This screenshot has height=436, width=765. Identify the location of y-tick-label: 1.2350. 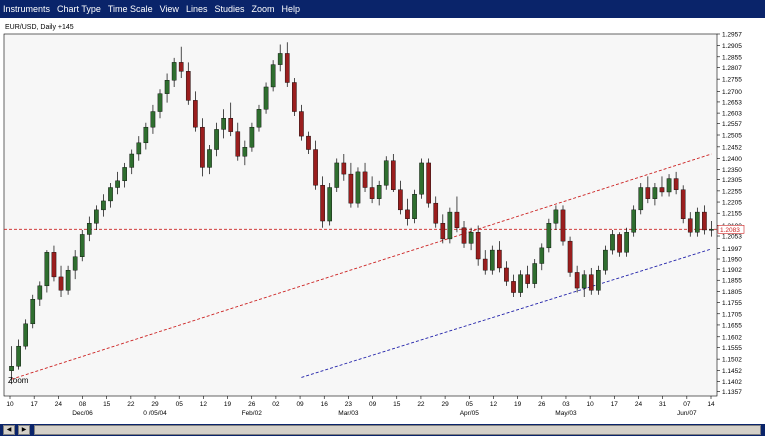
(732, 170).